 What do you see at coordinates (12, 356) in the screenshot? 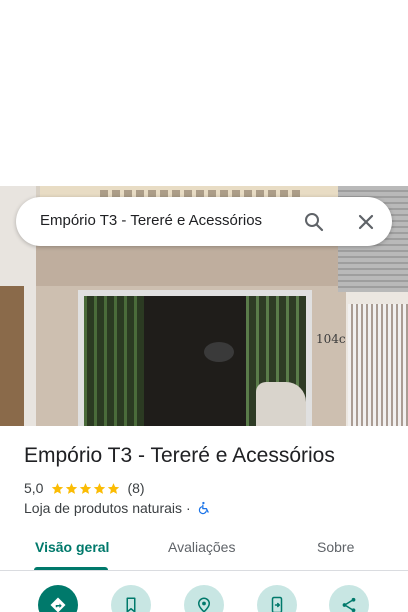
I see `photo-left-column` at bounding box center [12, 356].